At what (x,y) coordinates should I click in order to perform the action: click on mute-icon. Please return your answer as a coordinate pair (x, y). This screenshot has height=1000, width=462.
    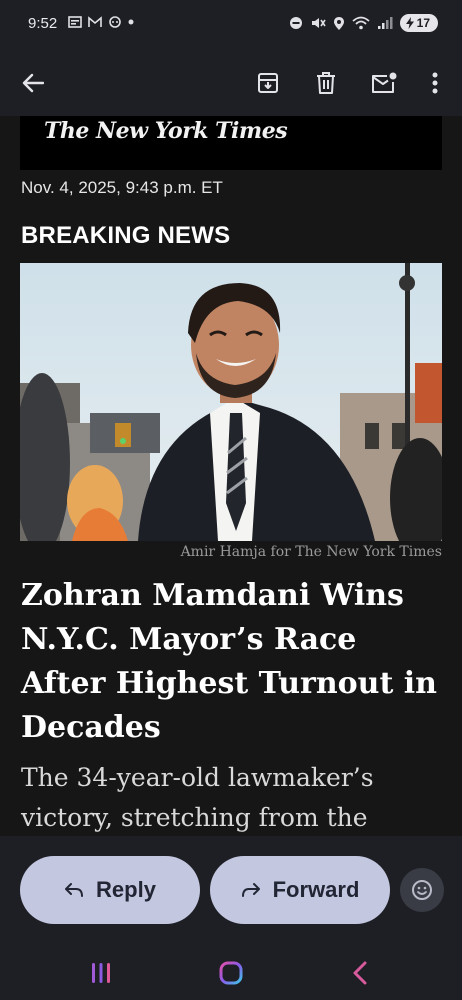
    Looking at the image, I should click on (318, 23).